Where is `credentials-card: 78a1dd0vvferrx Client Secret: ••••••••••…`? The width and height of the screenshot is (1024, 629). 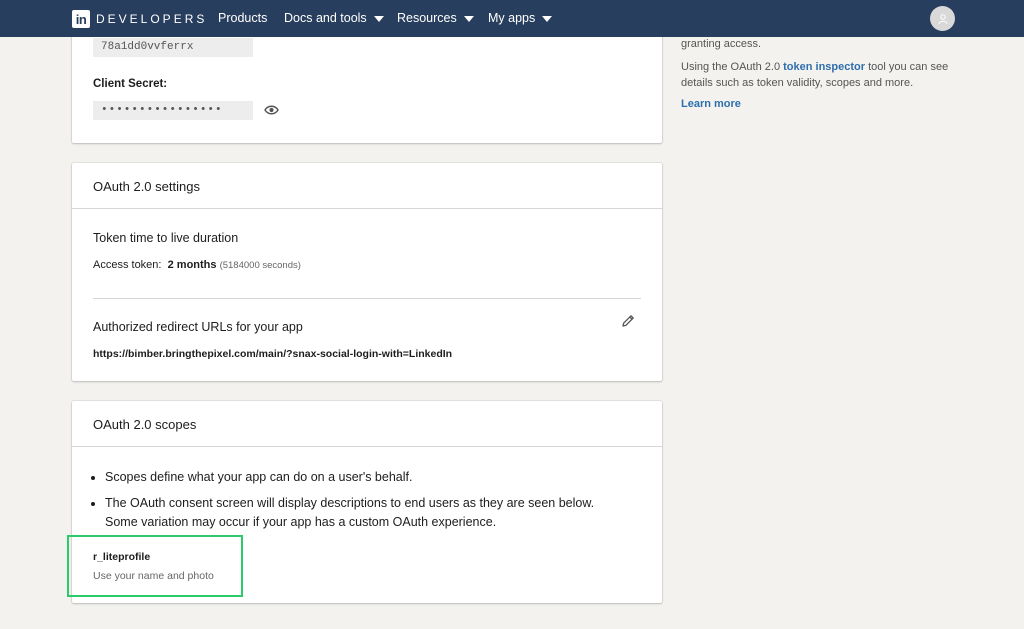
credentials-card: 78a1dd0vvferrx Client Secret: ••••••••••… is located at coordinates (367, 81).